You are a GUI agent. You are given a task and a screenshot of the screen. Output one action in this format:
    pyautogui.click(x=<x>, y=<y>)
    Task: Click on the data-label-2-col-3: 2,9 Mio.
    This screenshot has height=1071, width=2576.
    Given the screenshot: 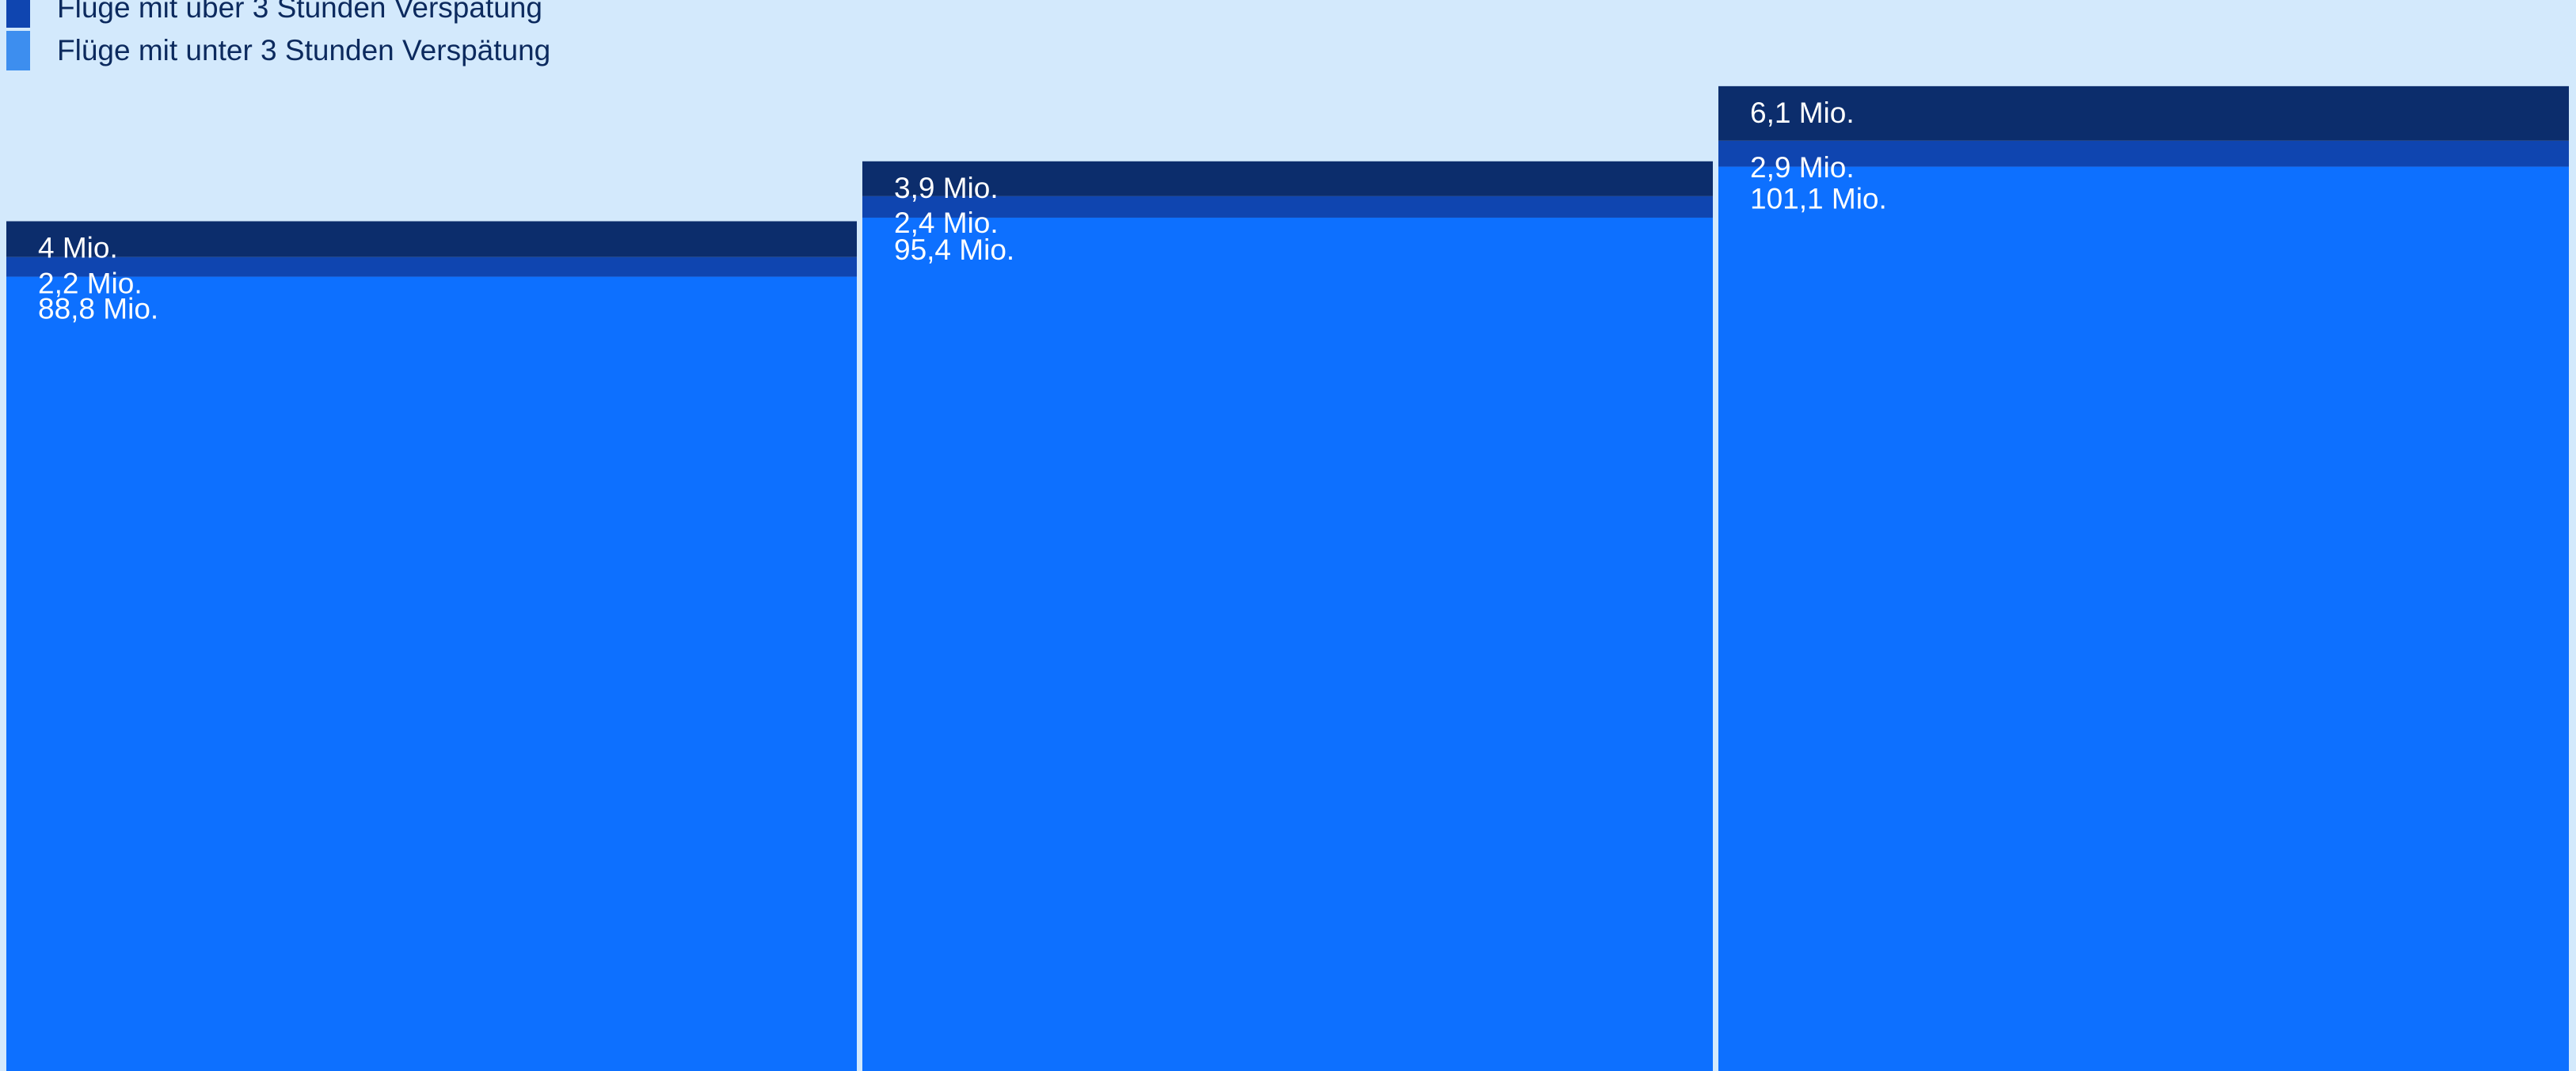 What is the action you would take?
    pyautogui.click(x=1802, y=167)
    